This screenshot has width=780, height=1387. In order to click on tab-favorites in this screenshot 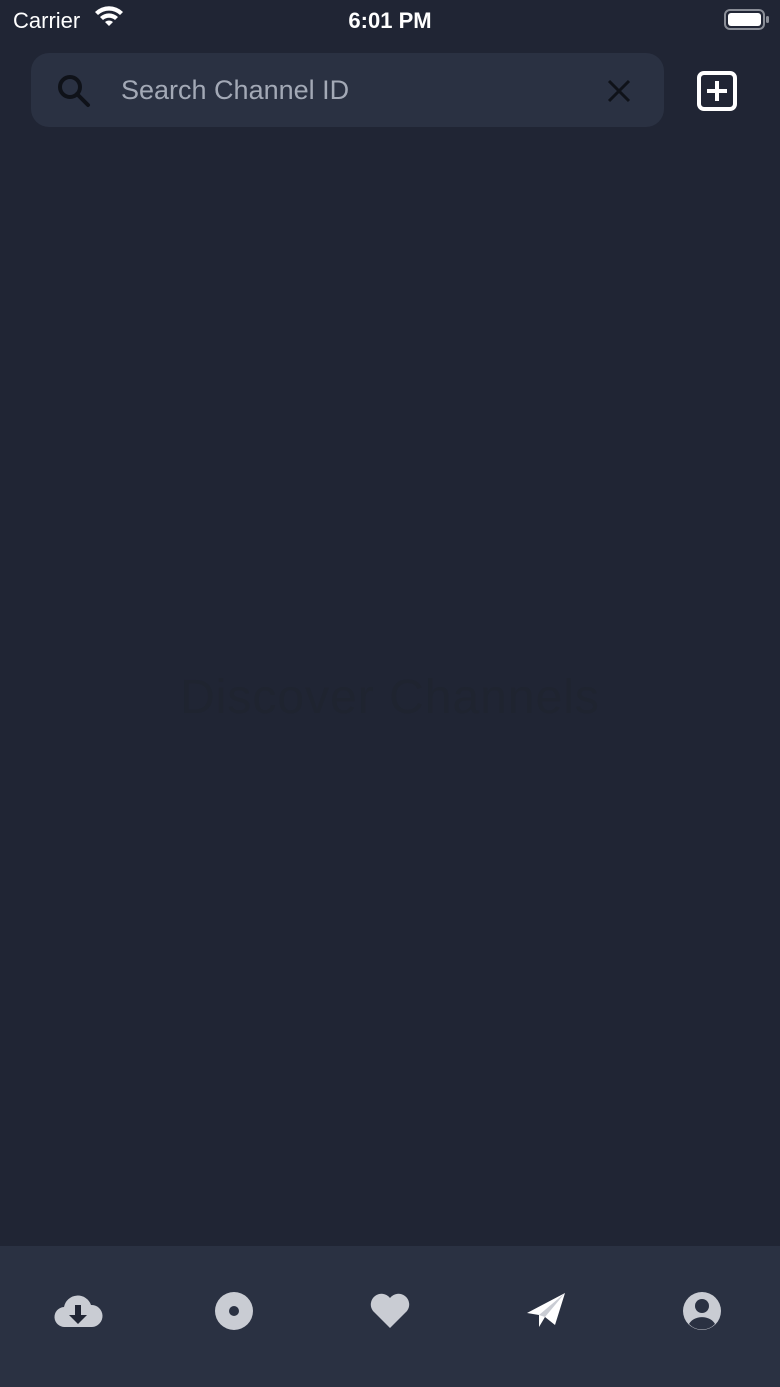, I will do `click(390, 1311)`.